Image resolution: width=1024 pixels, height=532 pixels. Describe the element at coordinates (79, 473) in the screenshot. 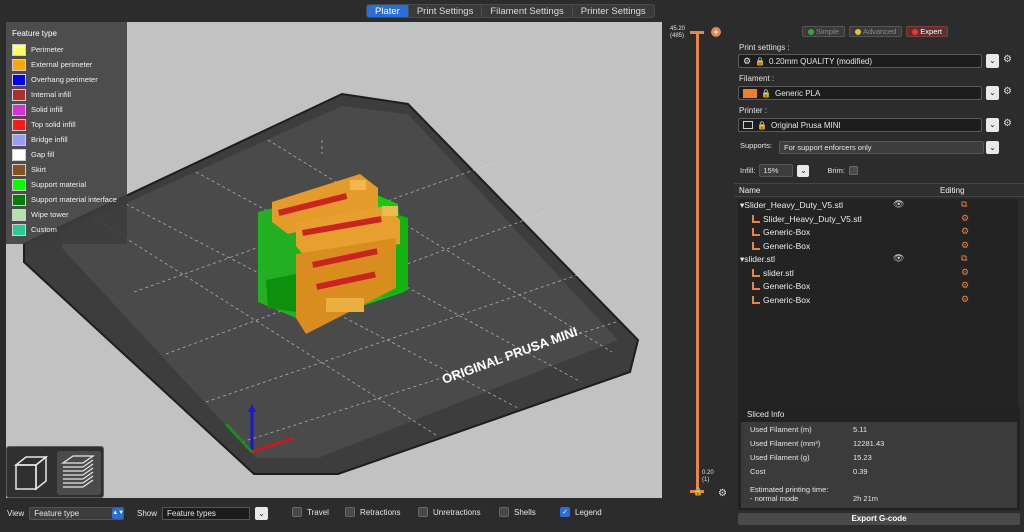

I see `preview-layers-icon` at that location.